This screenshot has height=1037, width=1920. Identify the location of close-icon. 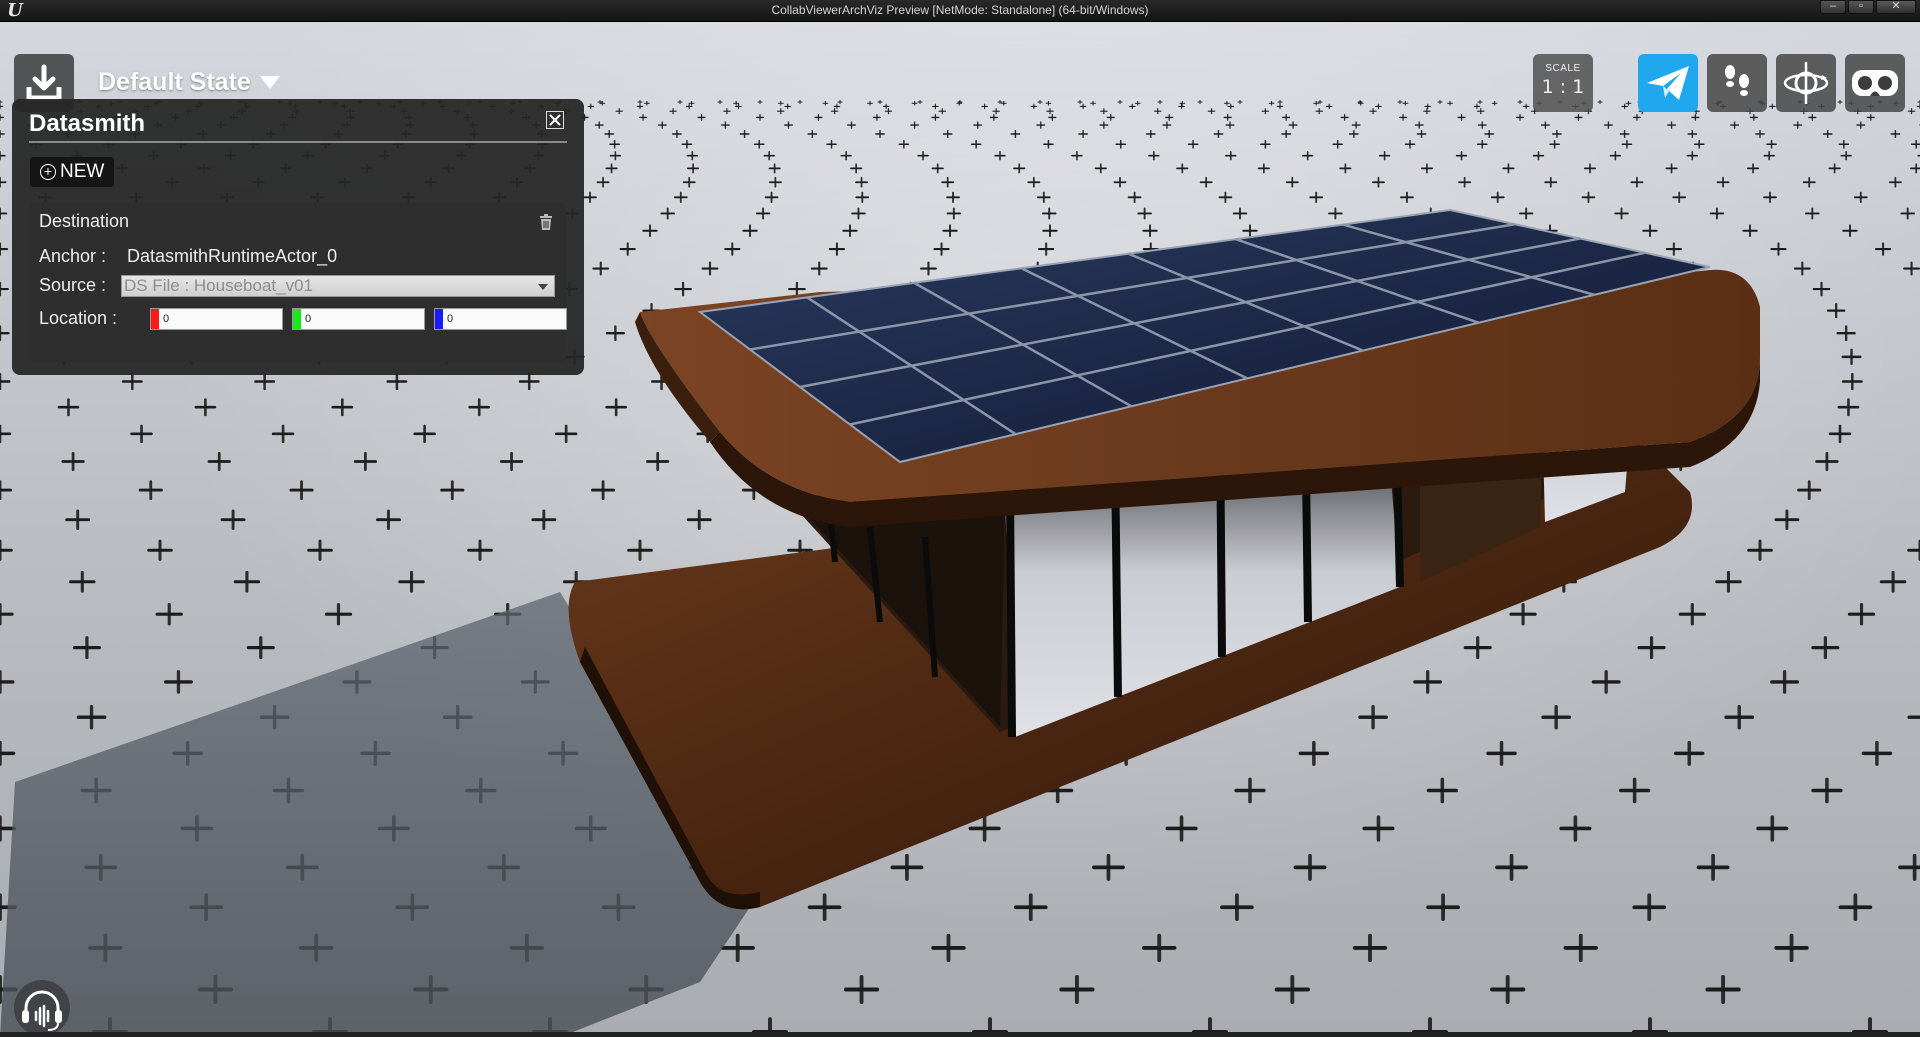
(555, 120).